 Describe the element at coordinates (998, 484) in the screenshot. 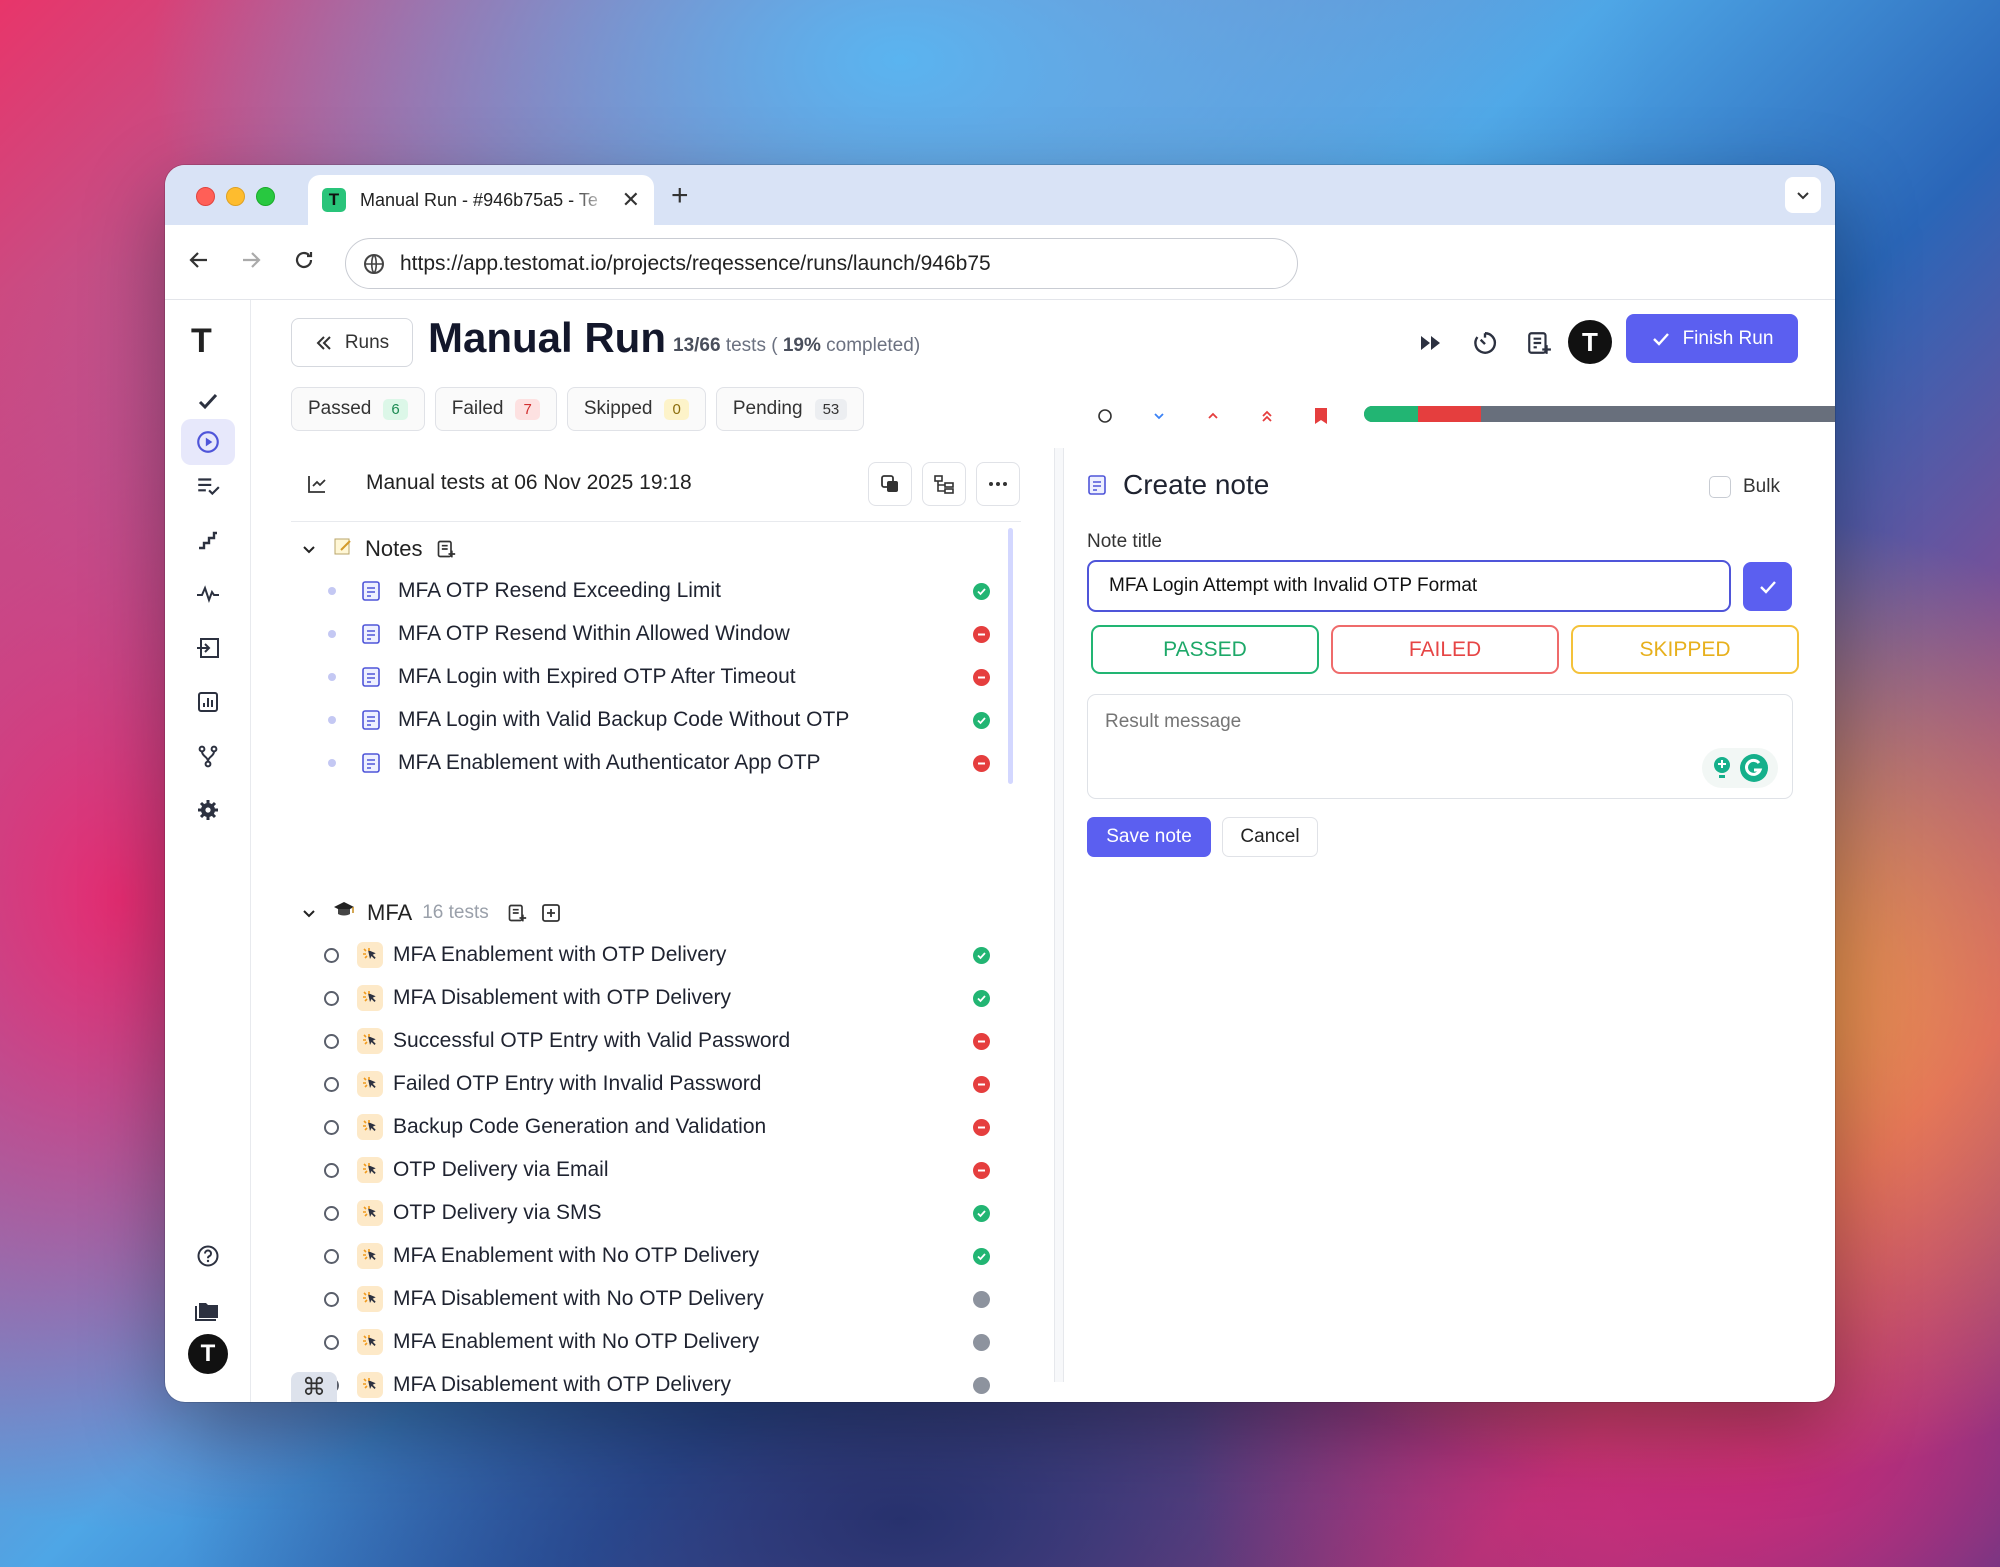

I see `more-options-button` at that location.